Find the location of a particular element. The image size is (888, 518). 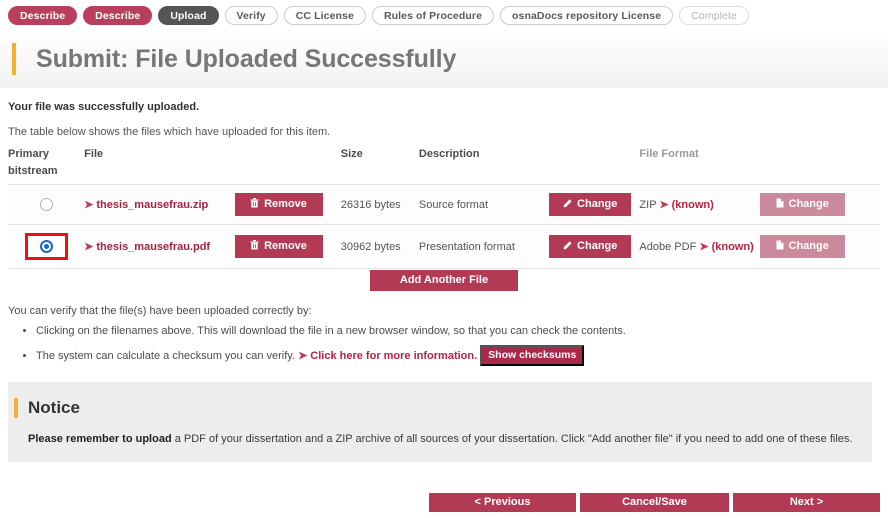

column-header-file-format: File Format is located at coordinates (669, 154).